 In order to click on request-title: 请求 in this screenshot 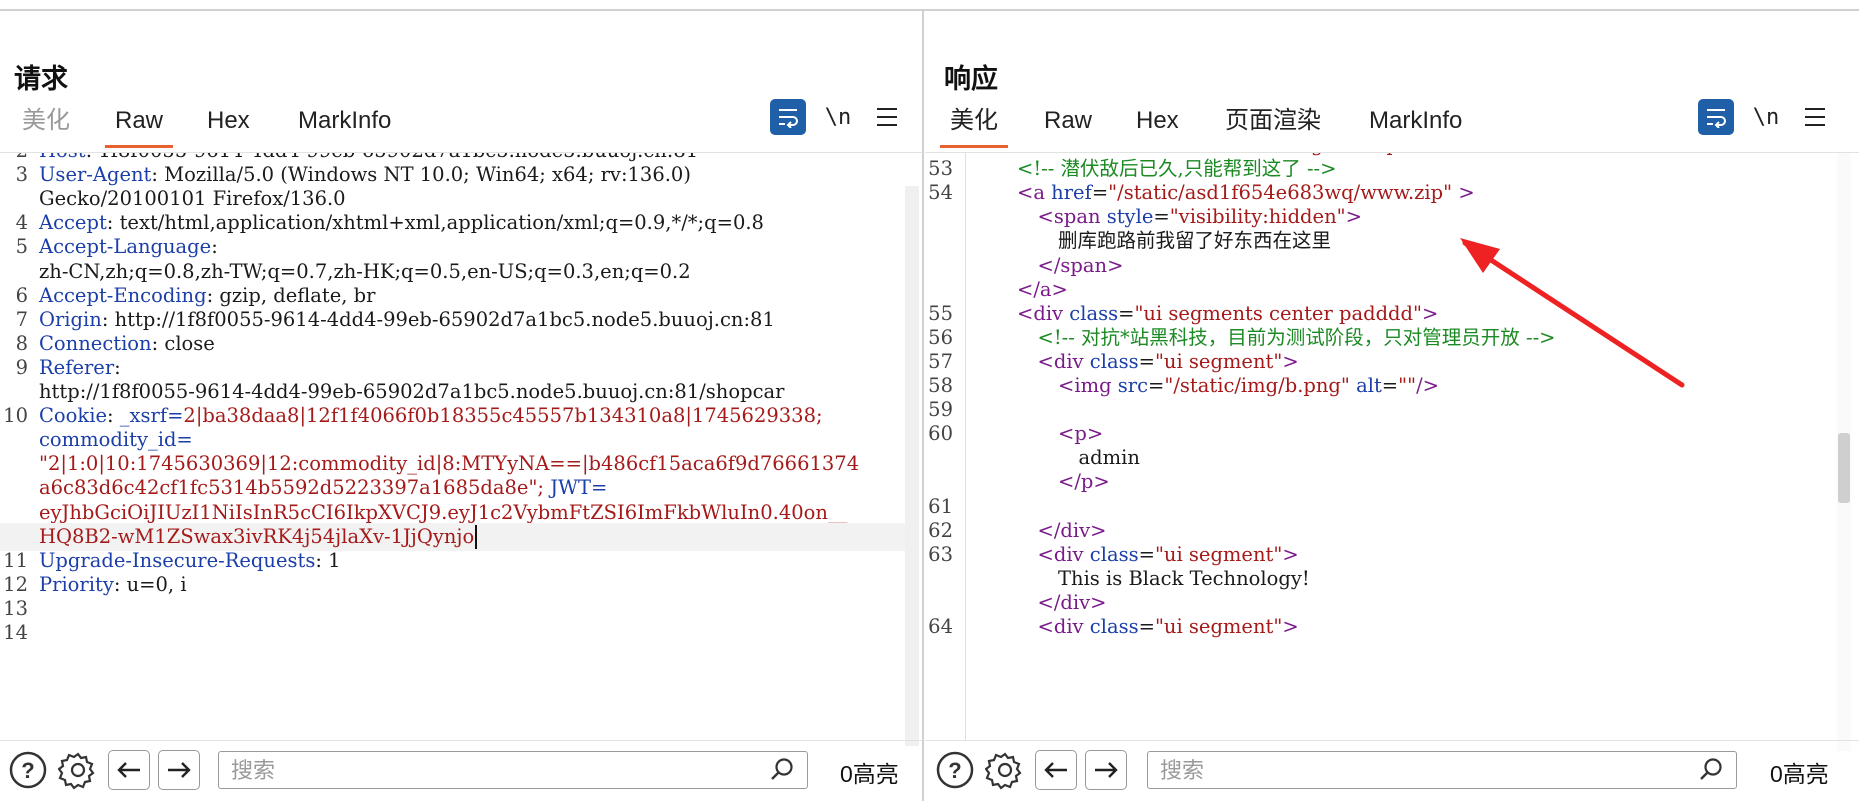, I will do `click(41, 79)`.